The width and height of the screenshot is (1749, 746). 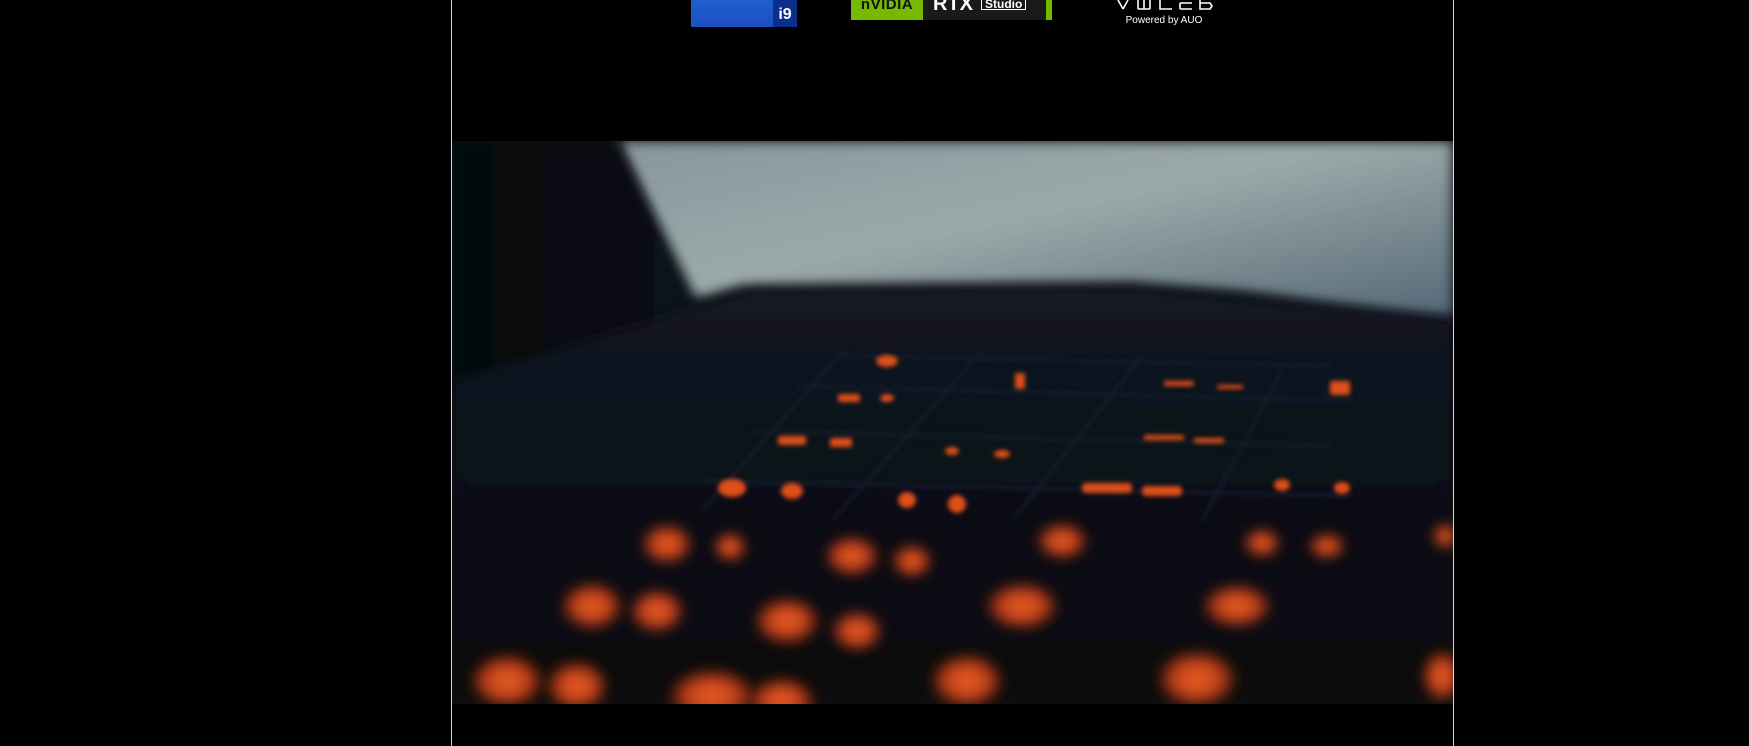 I want to click on xmled-logo, so click(x=1165, y=5).